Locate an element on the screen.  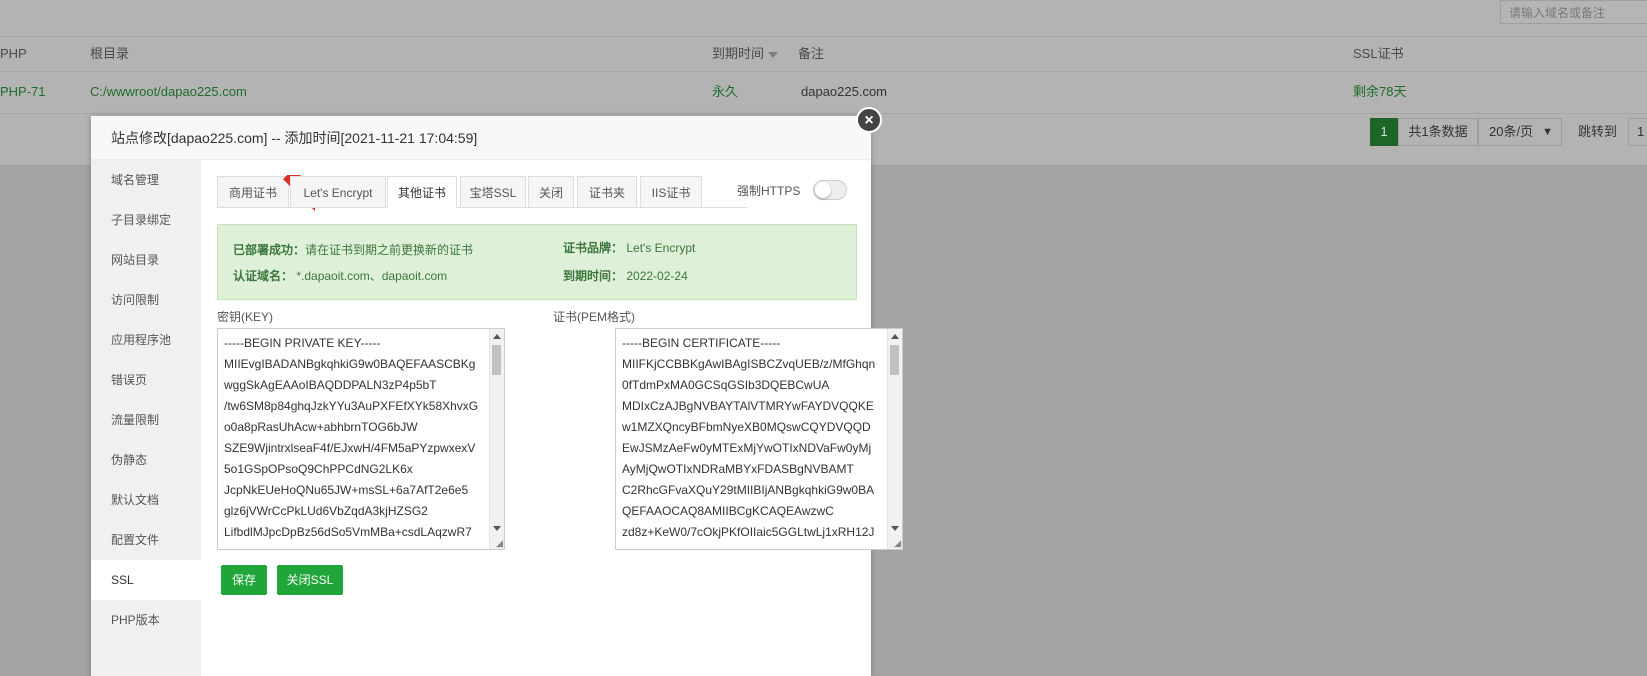
force-https-label: 强制HTTPS is located at coordinates (769, 191).